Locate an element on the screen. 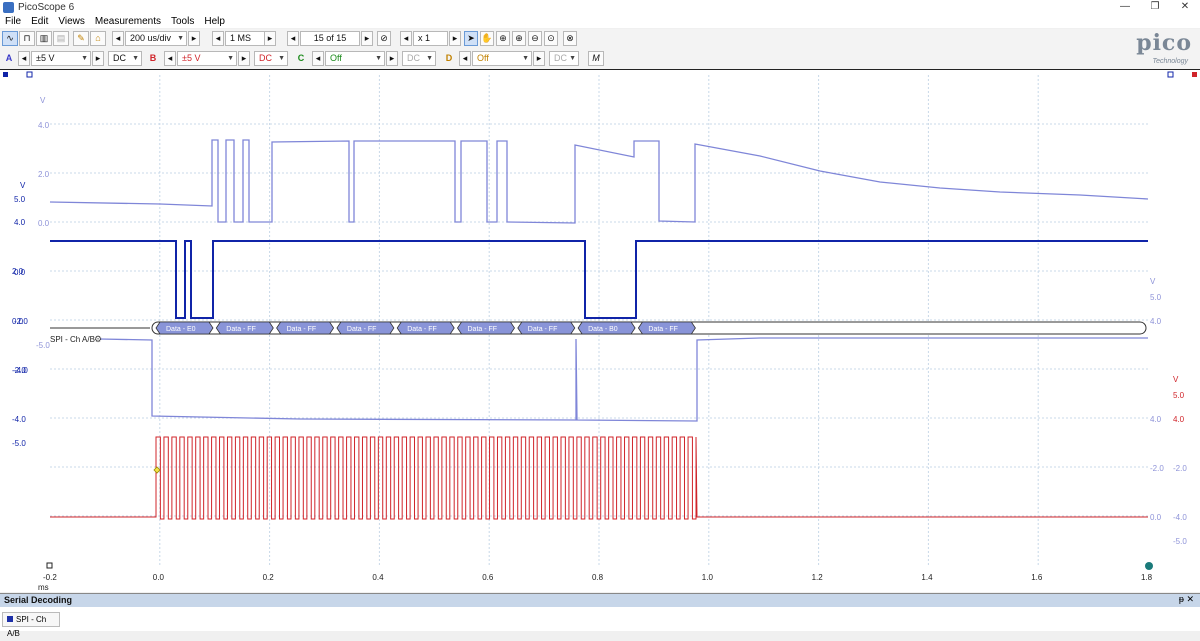 Image resolution: width=1200 pixels, height=641 pixels. channel-b-range-select: ±5 V ▼ is located at coordinates (207, 58).